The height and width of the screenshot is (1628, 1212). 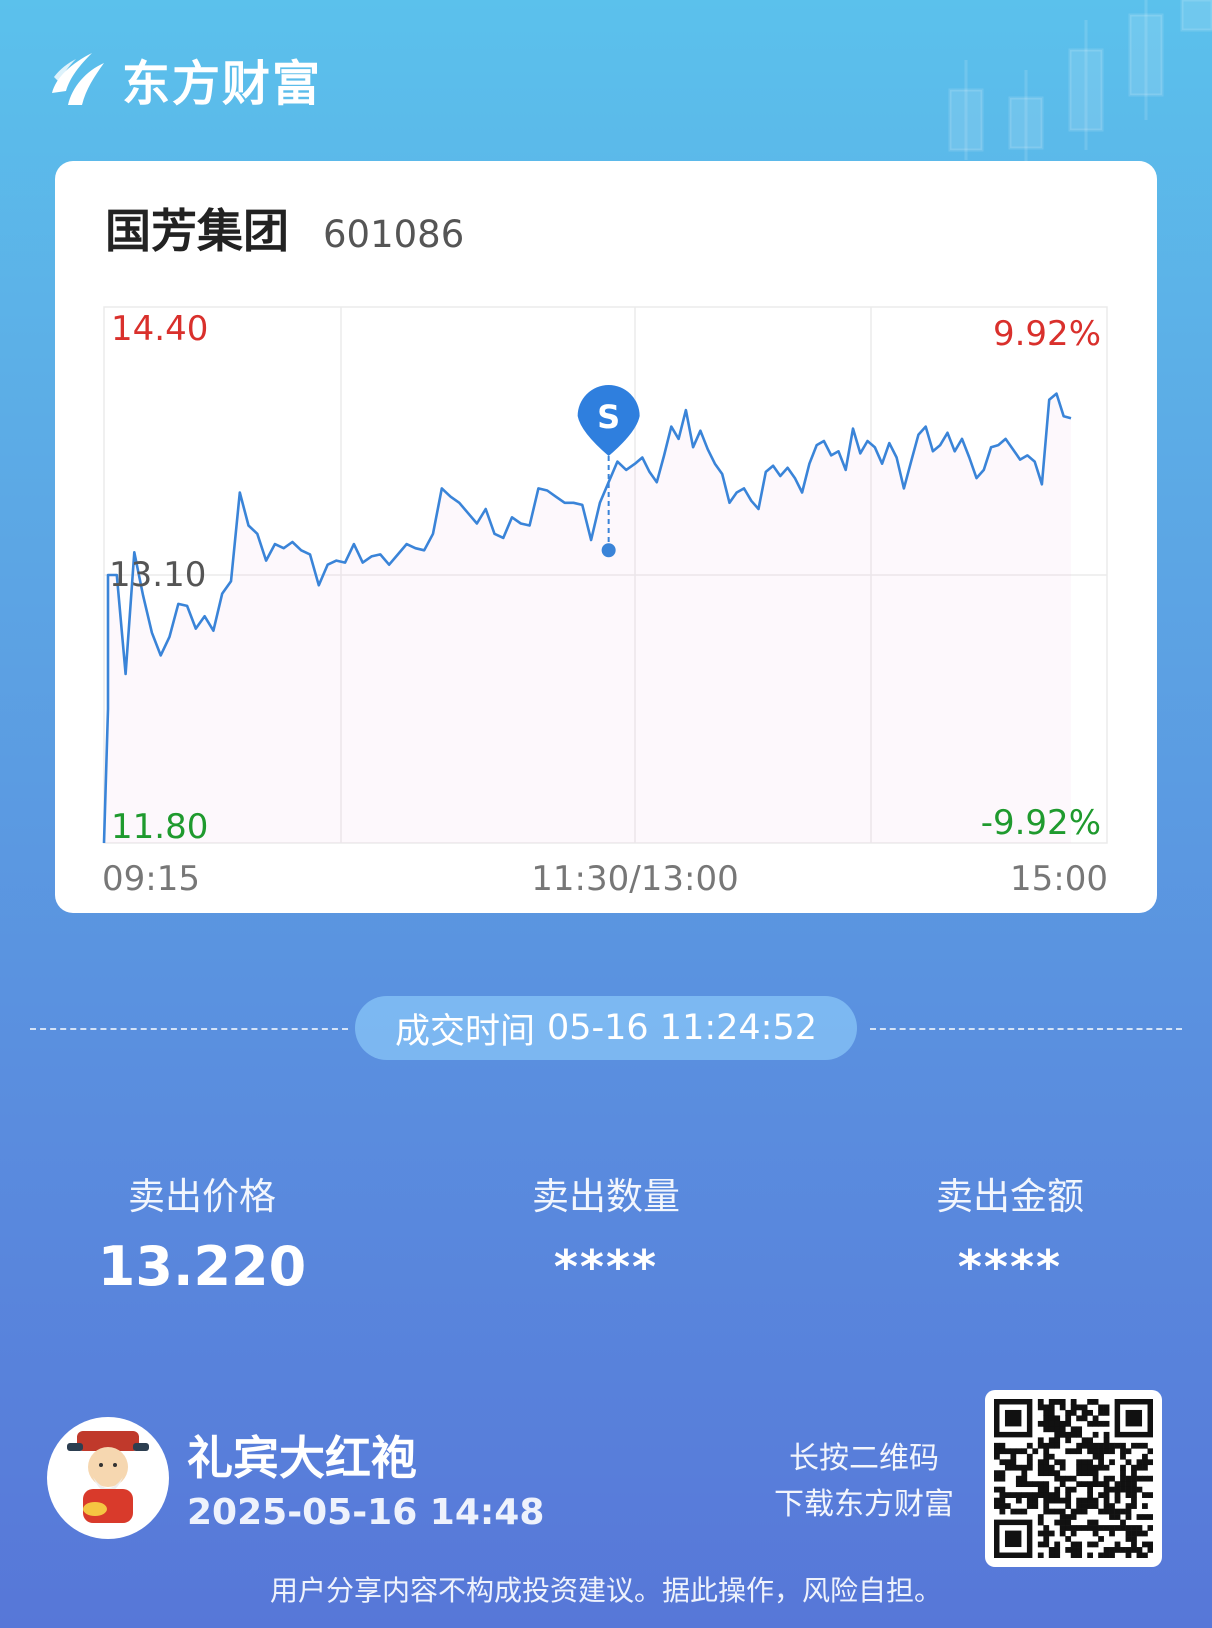 What do you see at coordinates (608, 550) in the screenshot?
I see `sell-marker-dot` at bounding box center [608, 550].